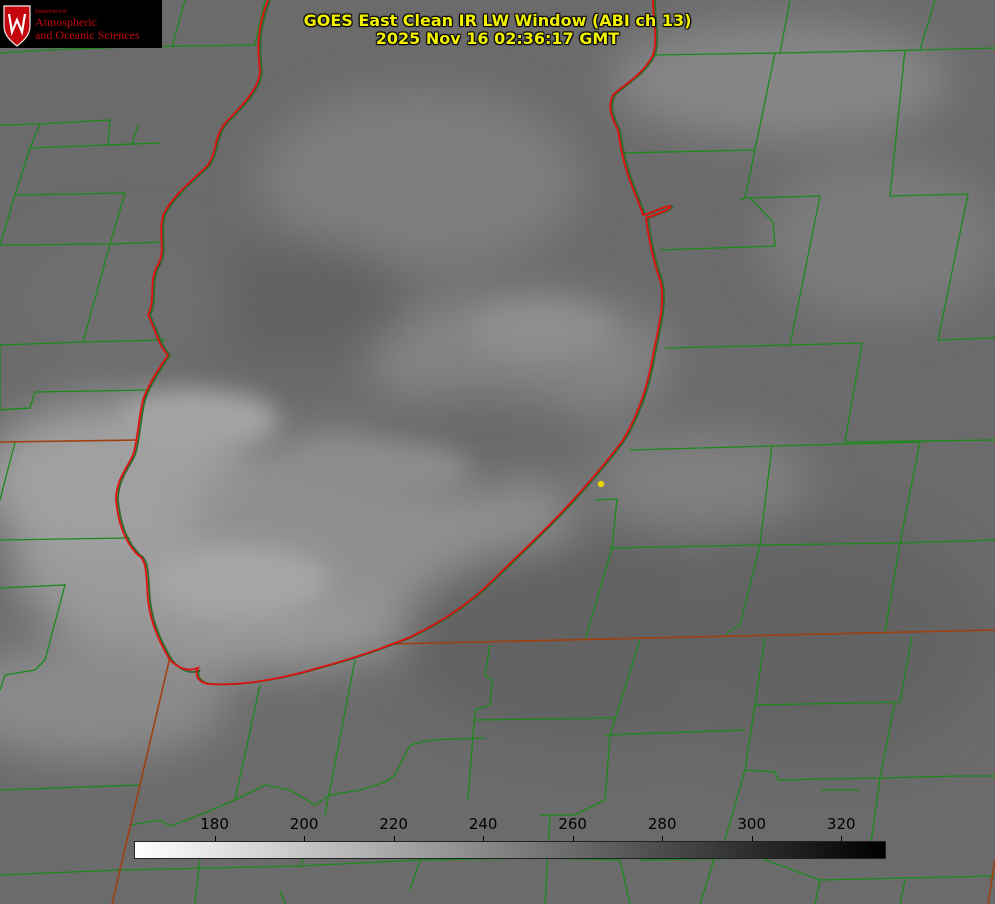 This screenshot has width=995, height=904. What do you see at coordinates (393, 824) in the screenshot?
I see `colorbar-tick-label: 220` at bounding box center [393, 824].